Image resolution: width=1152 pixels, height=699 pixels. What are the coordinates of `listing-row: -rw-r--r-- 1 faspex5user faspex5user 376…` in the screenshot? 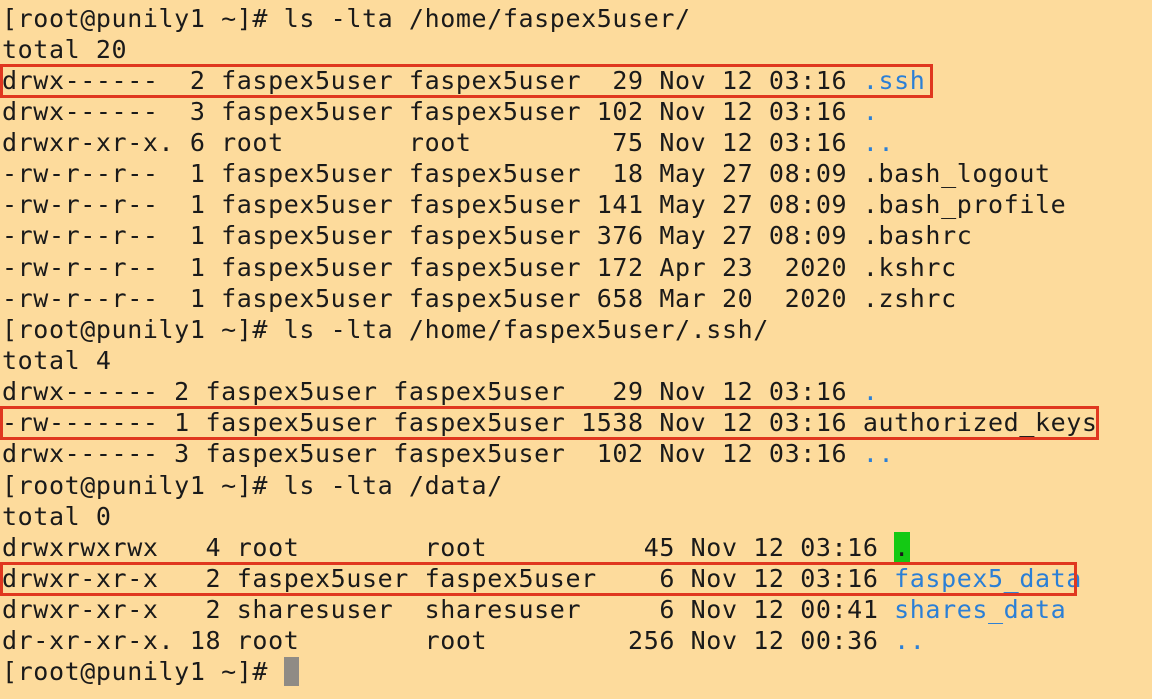 It's located at (487, 235).